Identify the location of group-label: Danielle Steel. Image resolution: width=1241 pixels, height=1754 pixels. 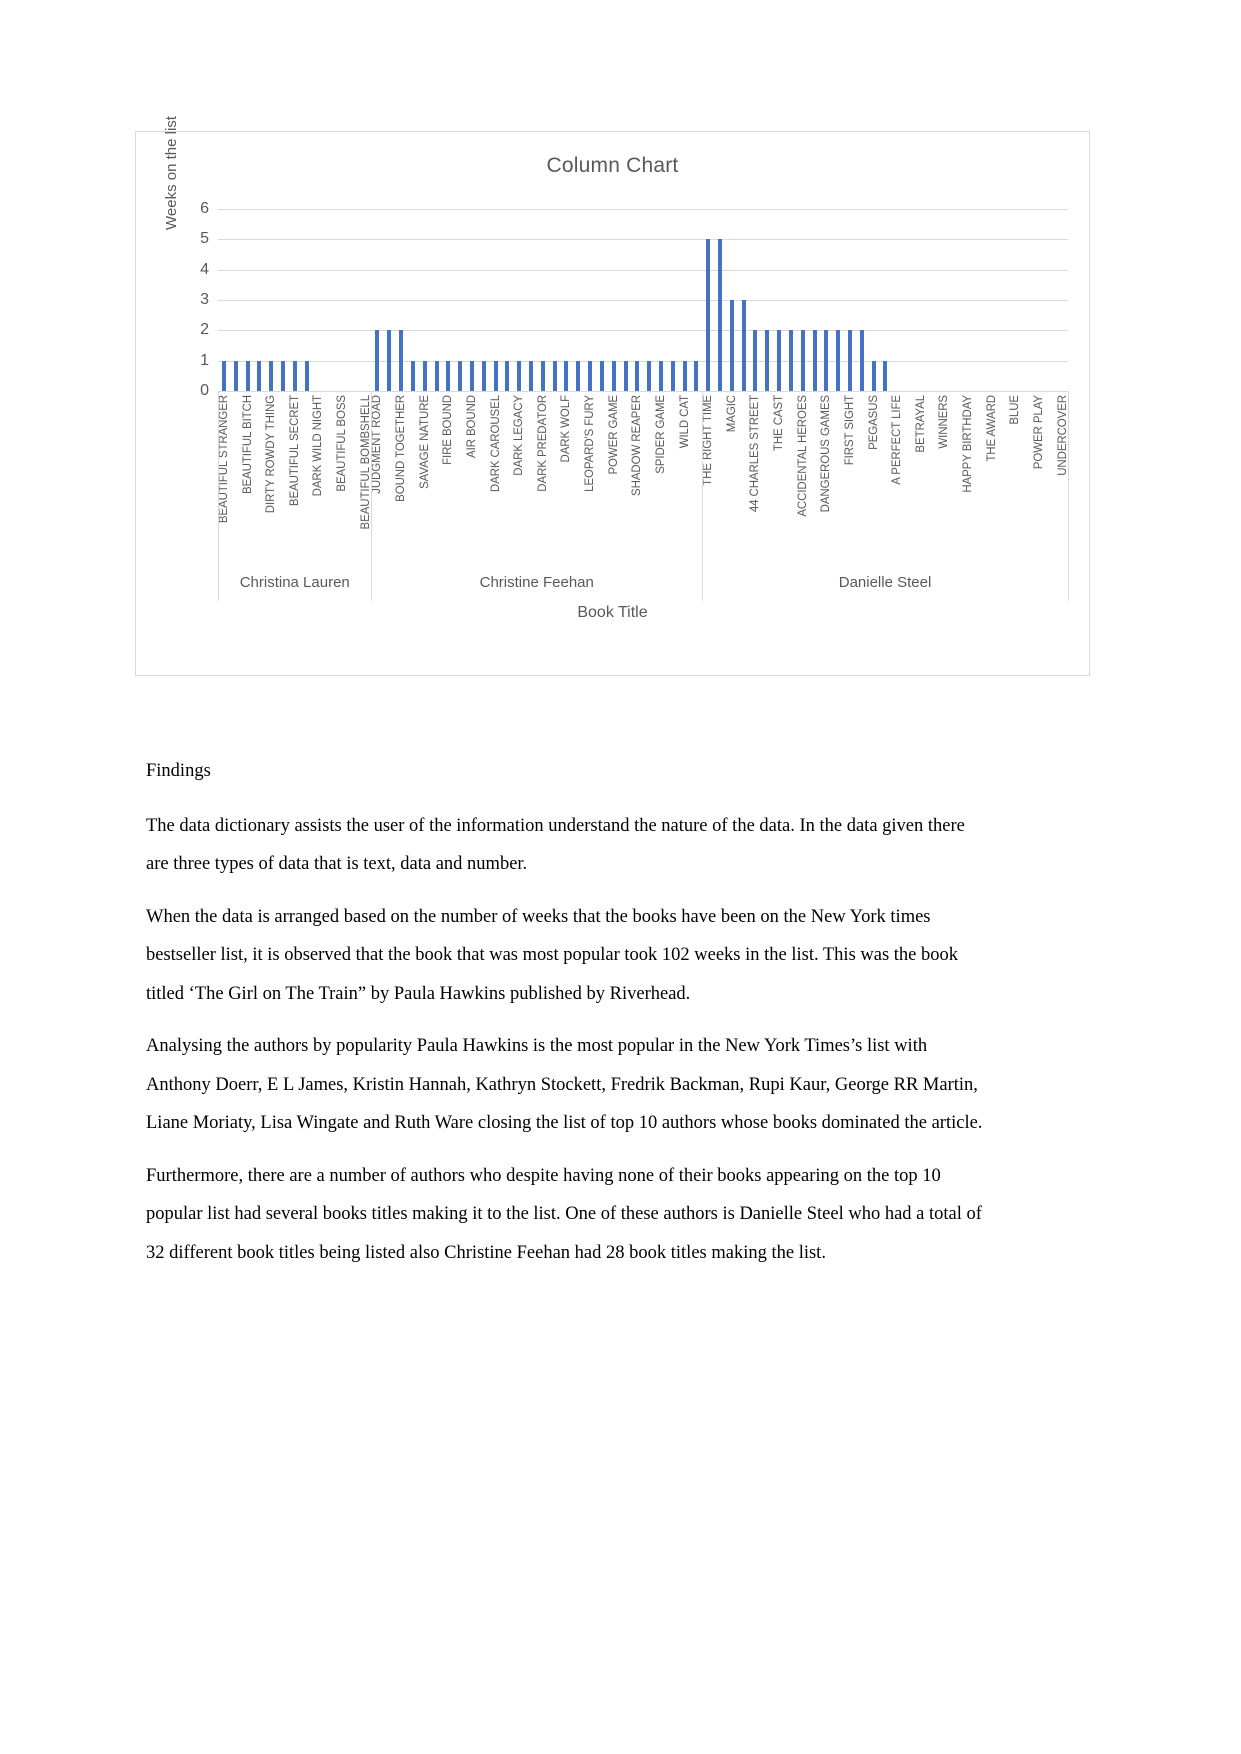
(885, 582).